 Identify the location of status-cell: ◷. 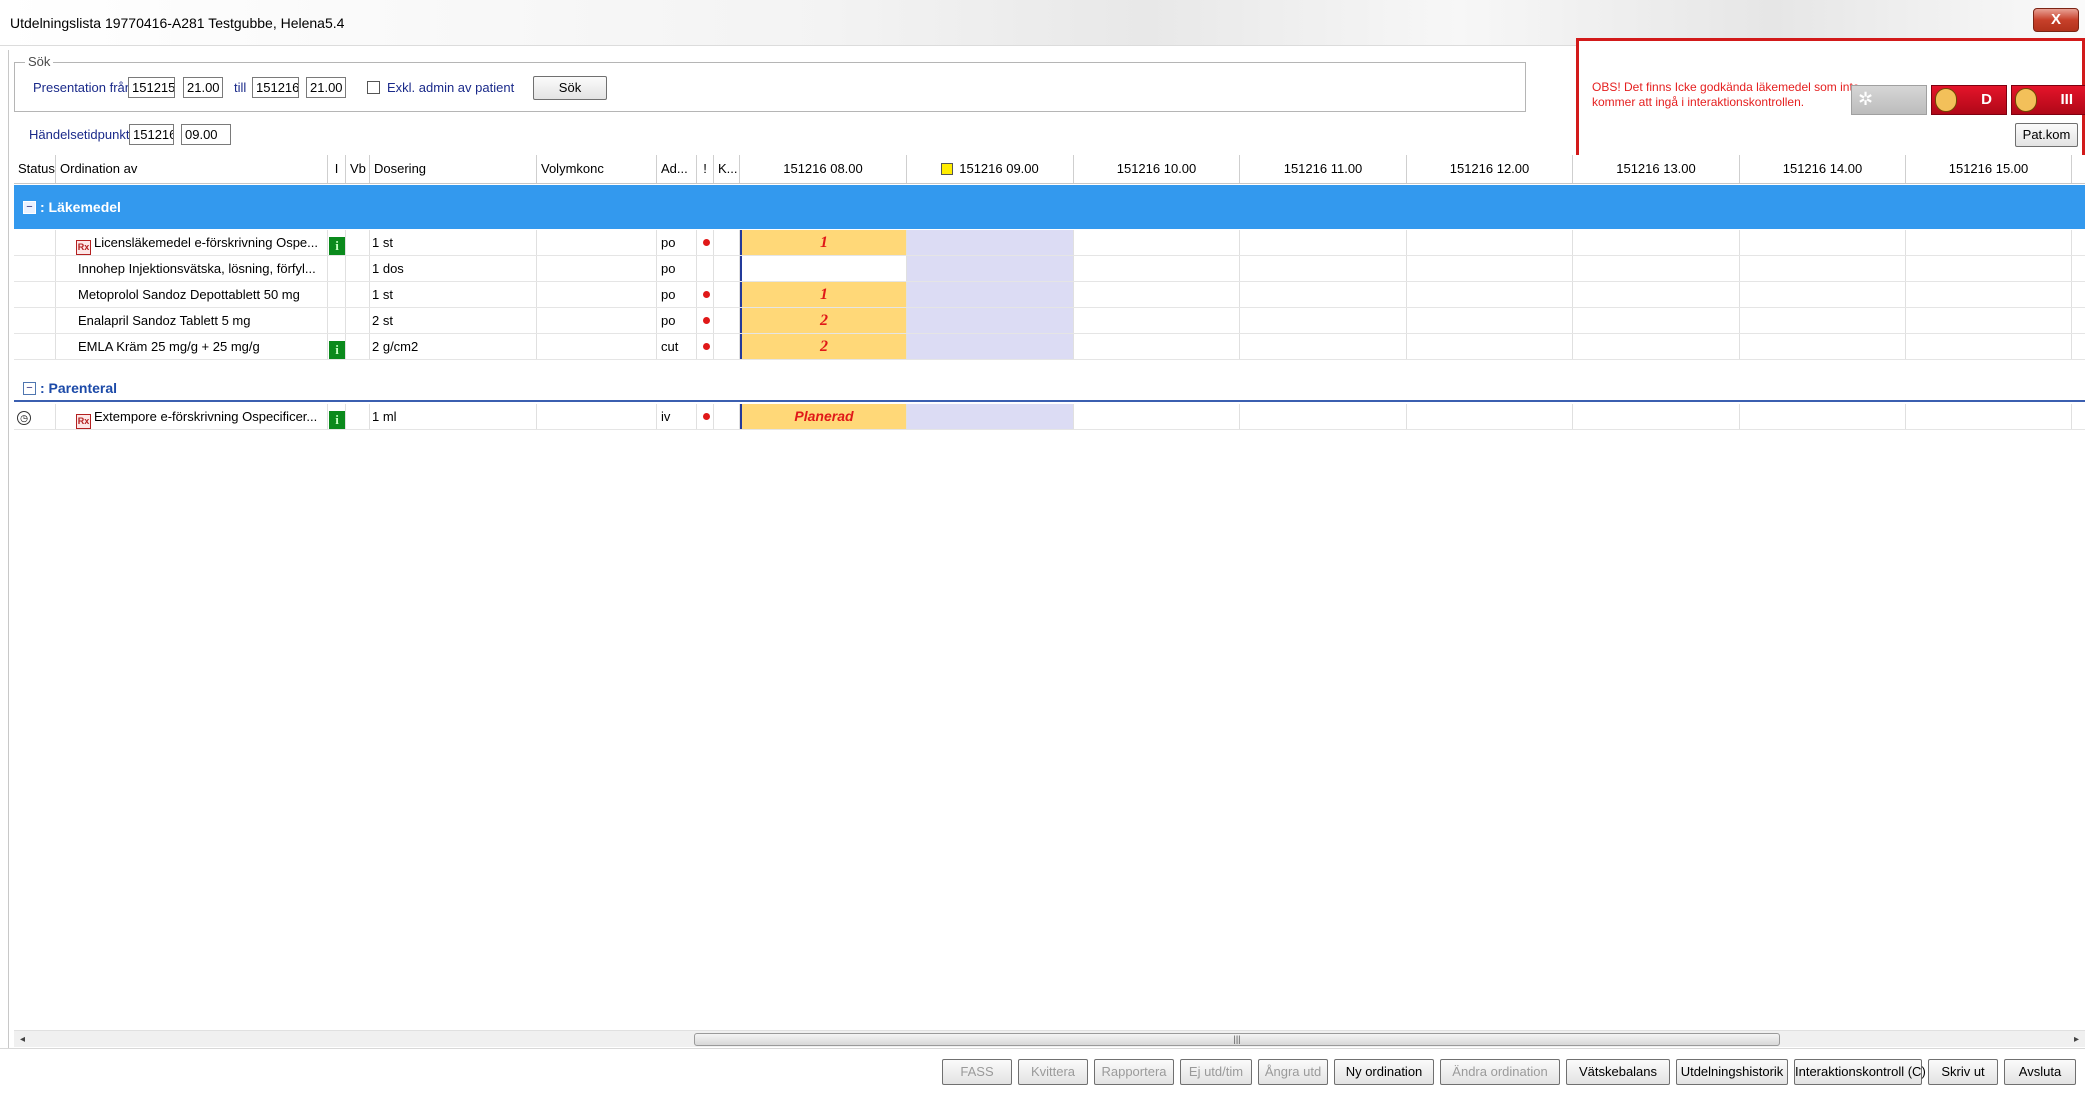
(35, 416).